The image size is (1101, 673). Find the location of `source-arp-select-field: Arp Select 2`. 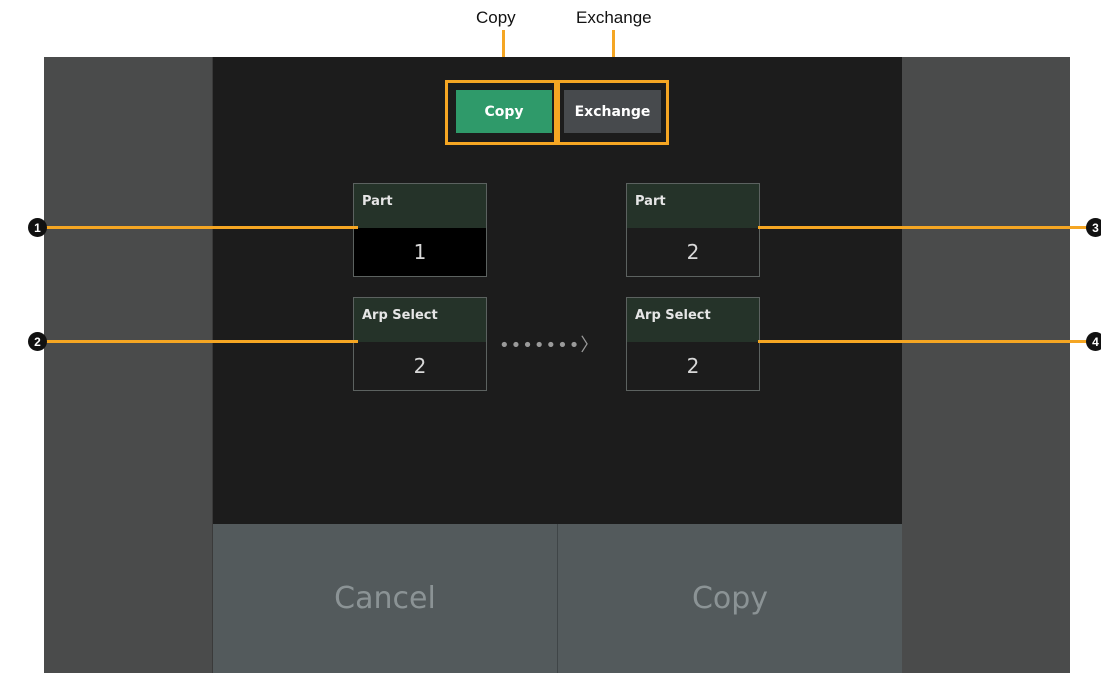

source-arp-select-field: Arp Select 2 is located at coordinates (420, 344).